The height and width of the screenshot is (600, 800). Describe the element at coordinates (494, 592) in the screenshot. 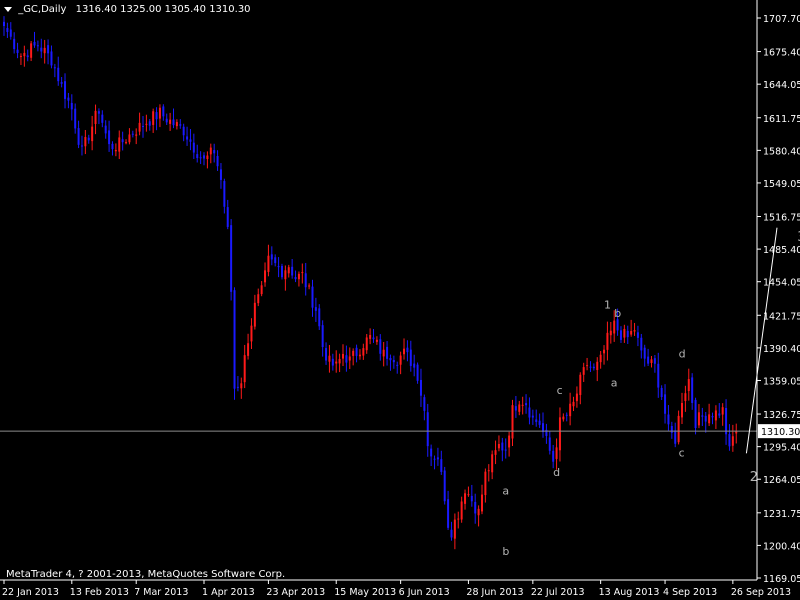

I see `time-tick-label: 28 Jun 2013` at that location.